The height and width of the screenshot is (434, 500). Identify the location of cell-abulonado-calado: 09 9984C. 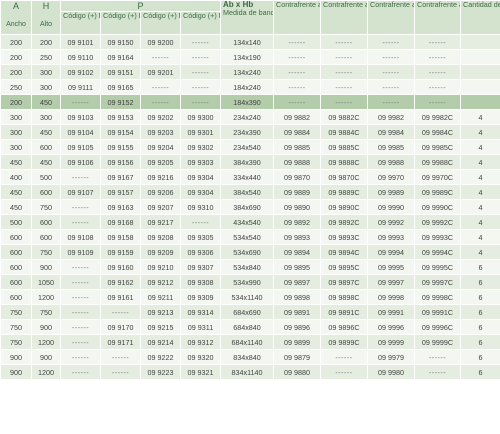
(438, 132).